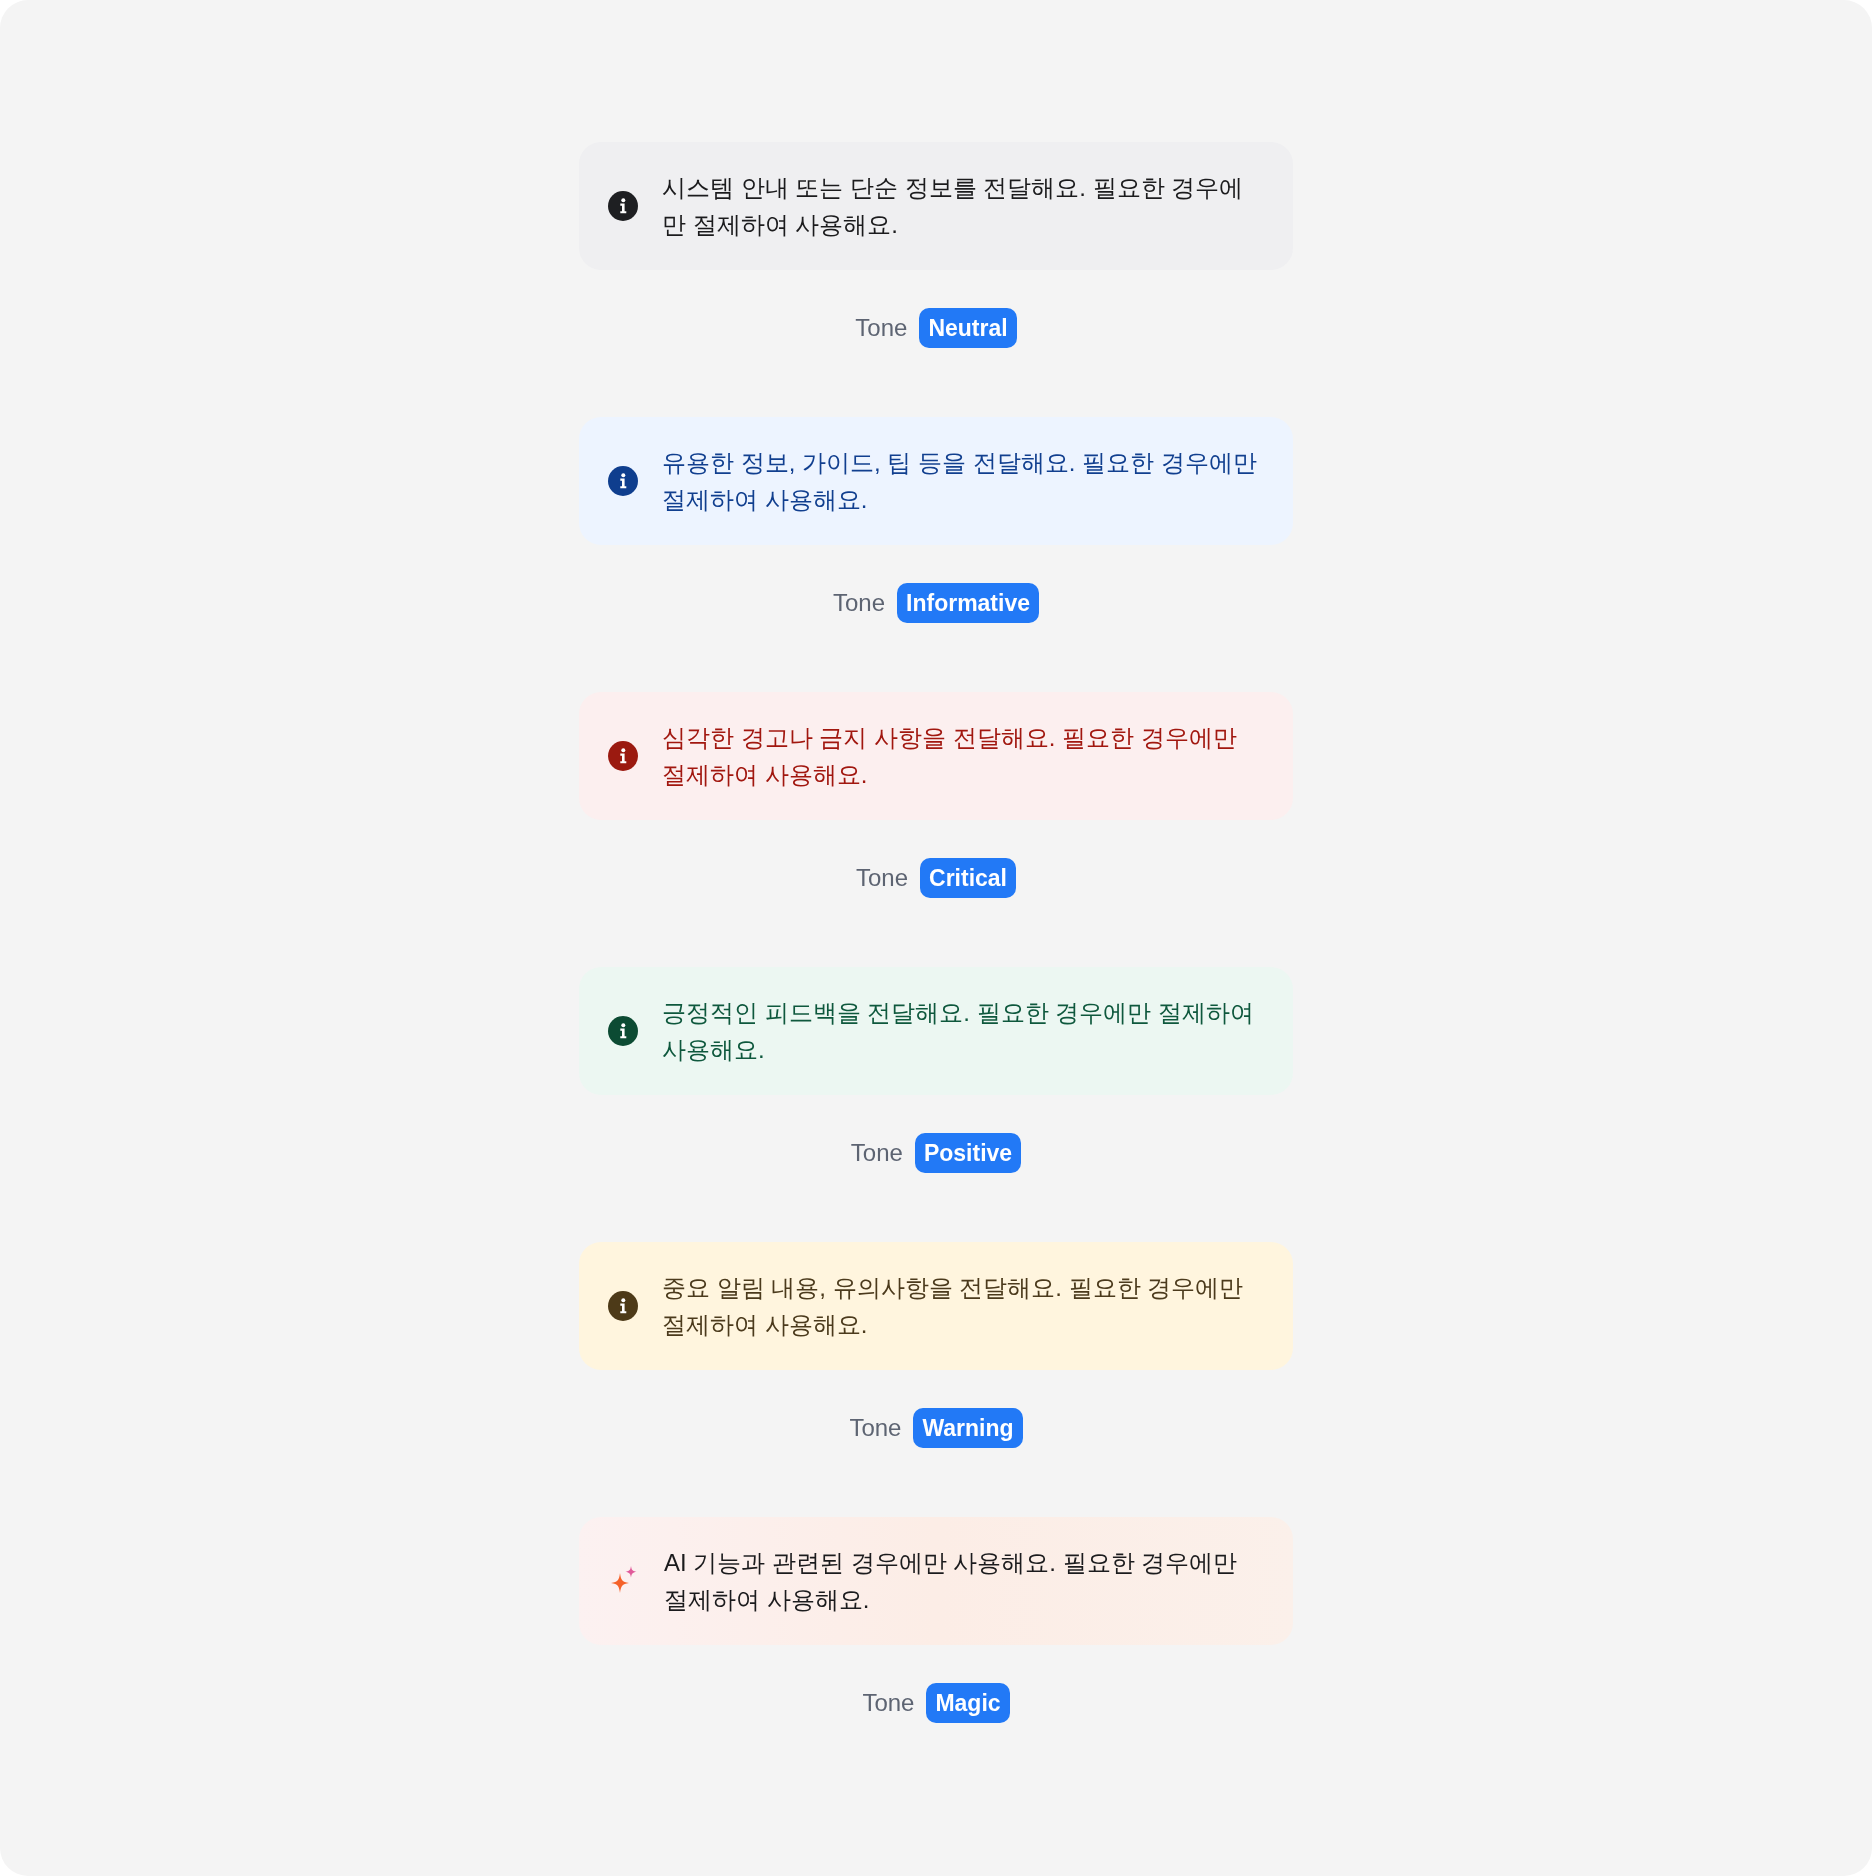  Describe the element at coordinates (968, 1153) in the screenshot. I see `tone-badge: Positive` at that location.